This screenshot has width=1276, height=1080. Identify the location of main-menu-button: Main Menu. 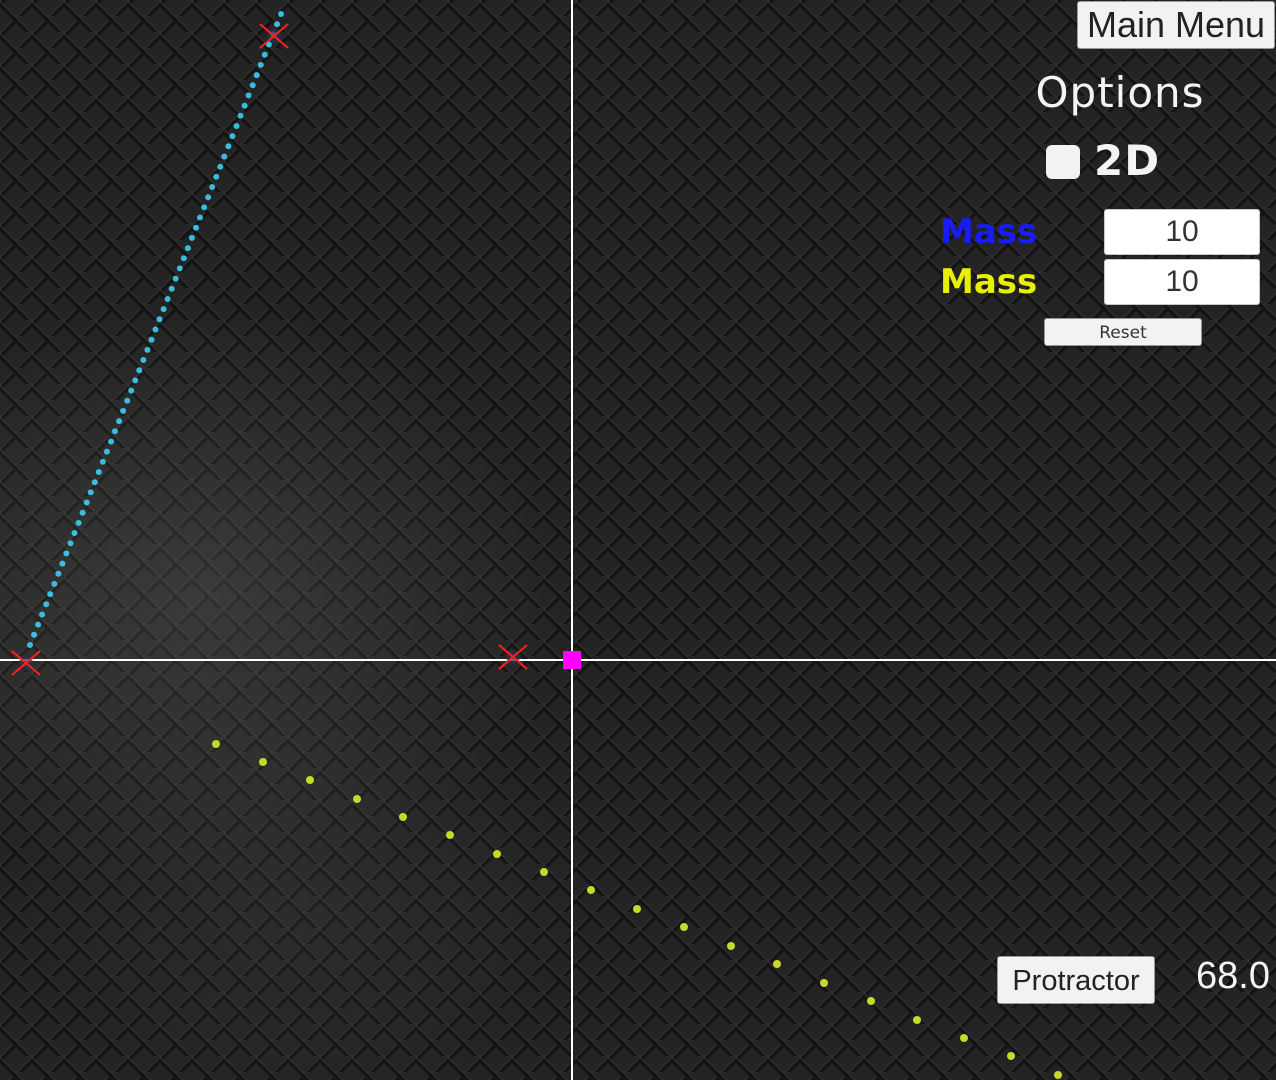
(1176, 25).